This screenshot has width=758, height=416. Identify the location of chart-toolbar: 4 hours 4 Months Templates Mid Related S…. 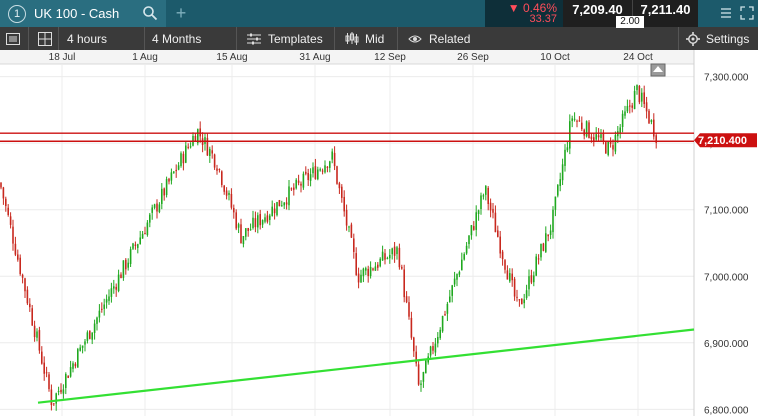
(379, 38).